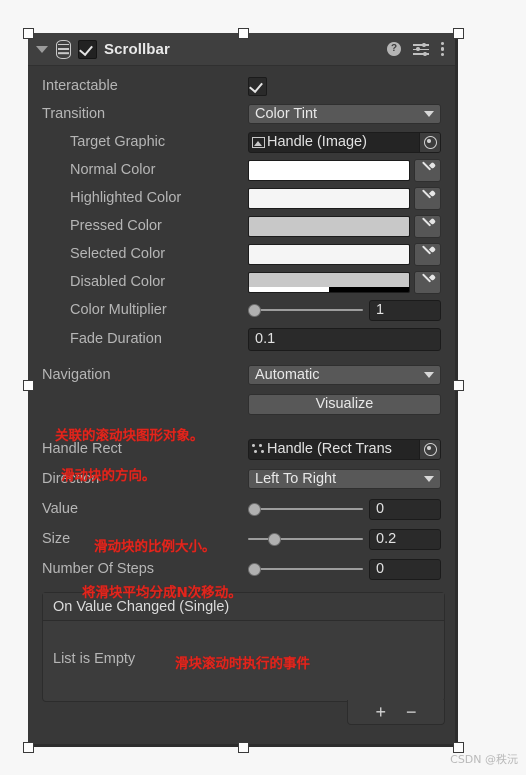  Describe the element at coordinates (28, 33) in the screenshot. I see `selection-handle-top-left` at that location.